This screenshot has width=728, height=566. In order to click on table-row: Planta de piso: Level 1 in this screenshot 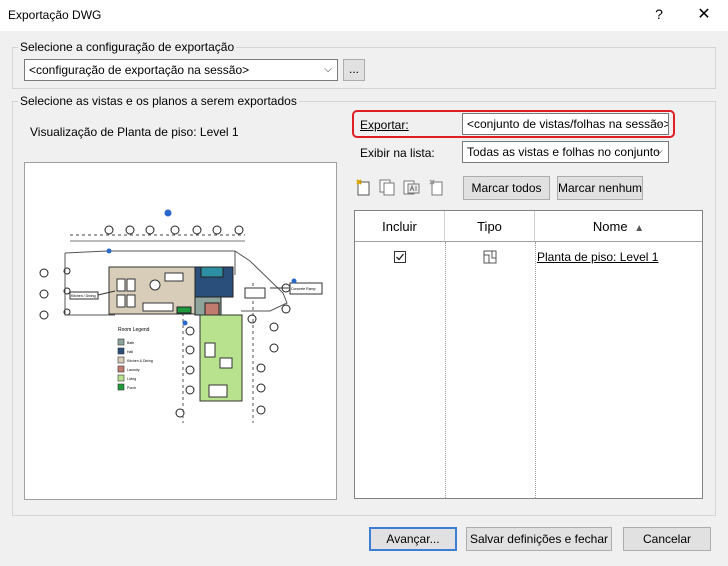, I will do `click(528, 257)`.